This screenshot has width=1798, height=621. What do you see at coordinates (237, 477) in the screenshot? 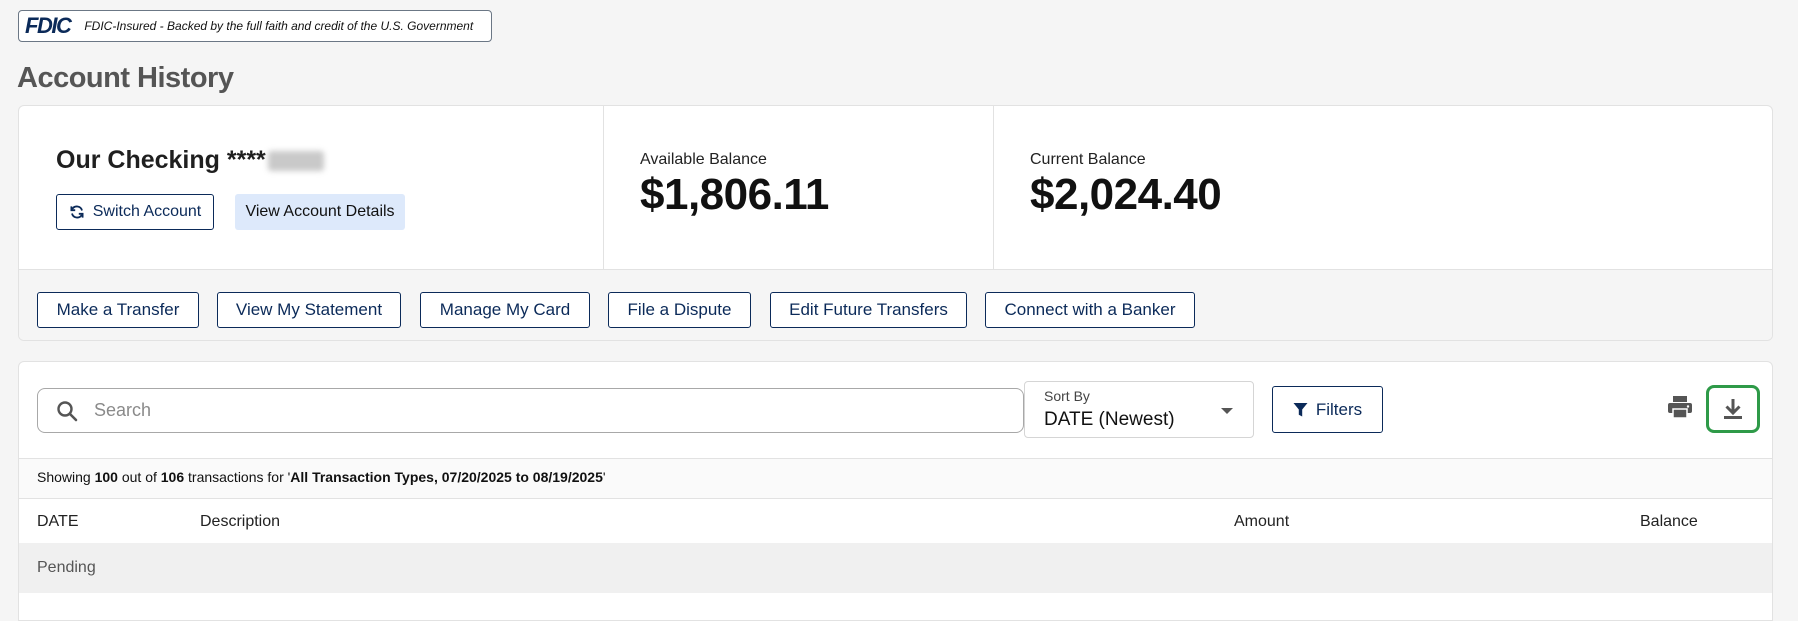
I see `summary-mid2: transactions for '` at bounding box center [237, 477].